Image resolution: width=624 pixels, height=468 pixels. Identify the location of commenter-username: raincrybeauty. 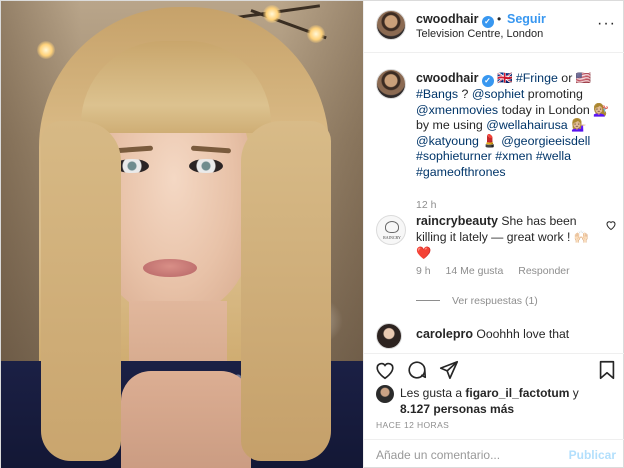
(457, 221).